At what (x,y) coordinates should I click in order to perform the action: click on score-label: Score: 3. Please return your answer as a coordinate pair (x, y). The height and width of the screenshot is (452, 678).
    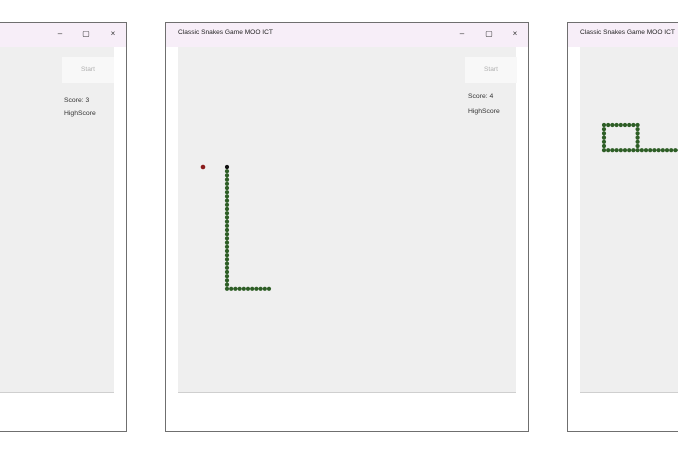
    Looking at the image, I should click on (77, 100).